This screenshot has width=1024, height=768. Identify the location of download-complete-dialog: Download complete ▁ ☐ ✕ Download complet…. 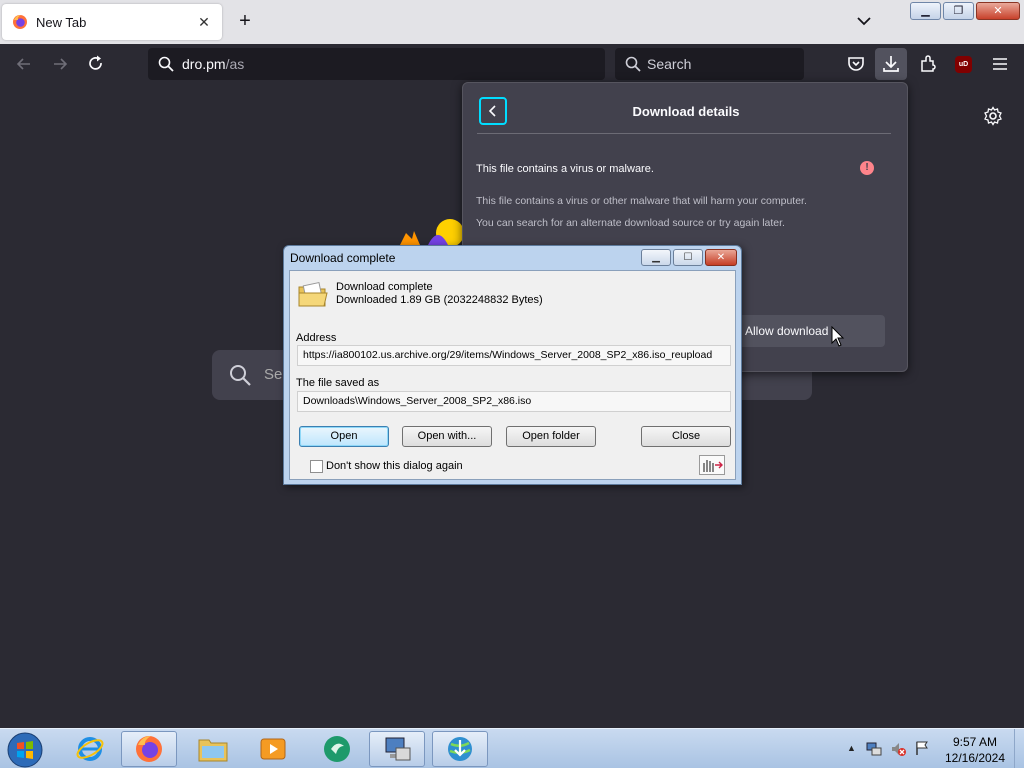
(512, 365).